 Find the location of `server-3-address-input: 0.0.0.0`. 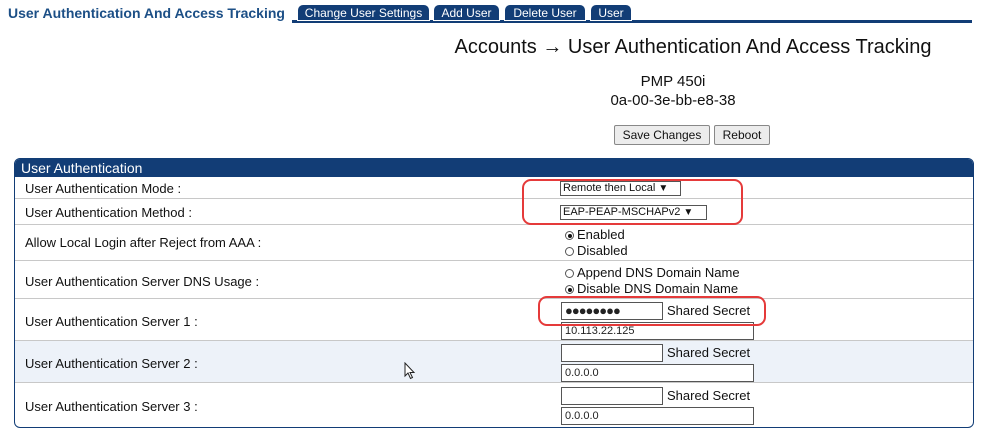

server-3-address-input: 0.0.0.0 is located at coordinates (657, 416).